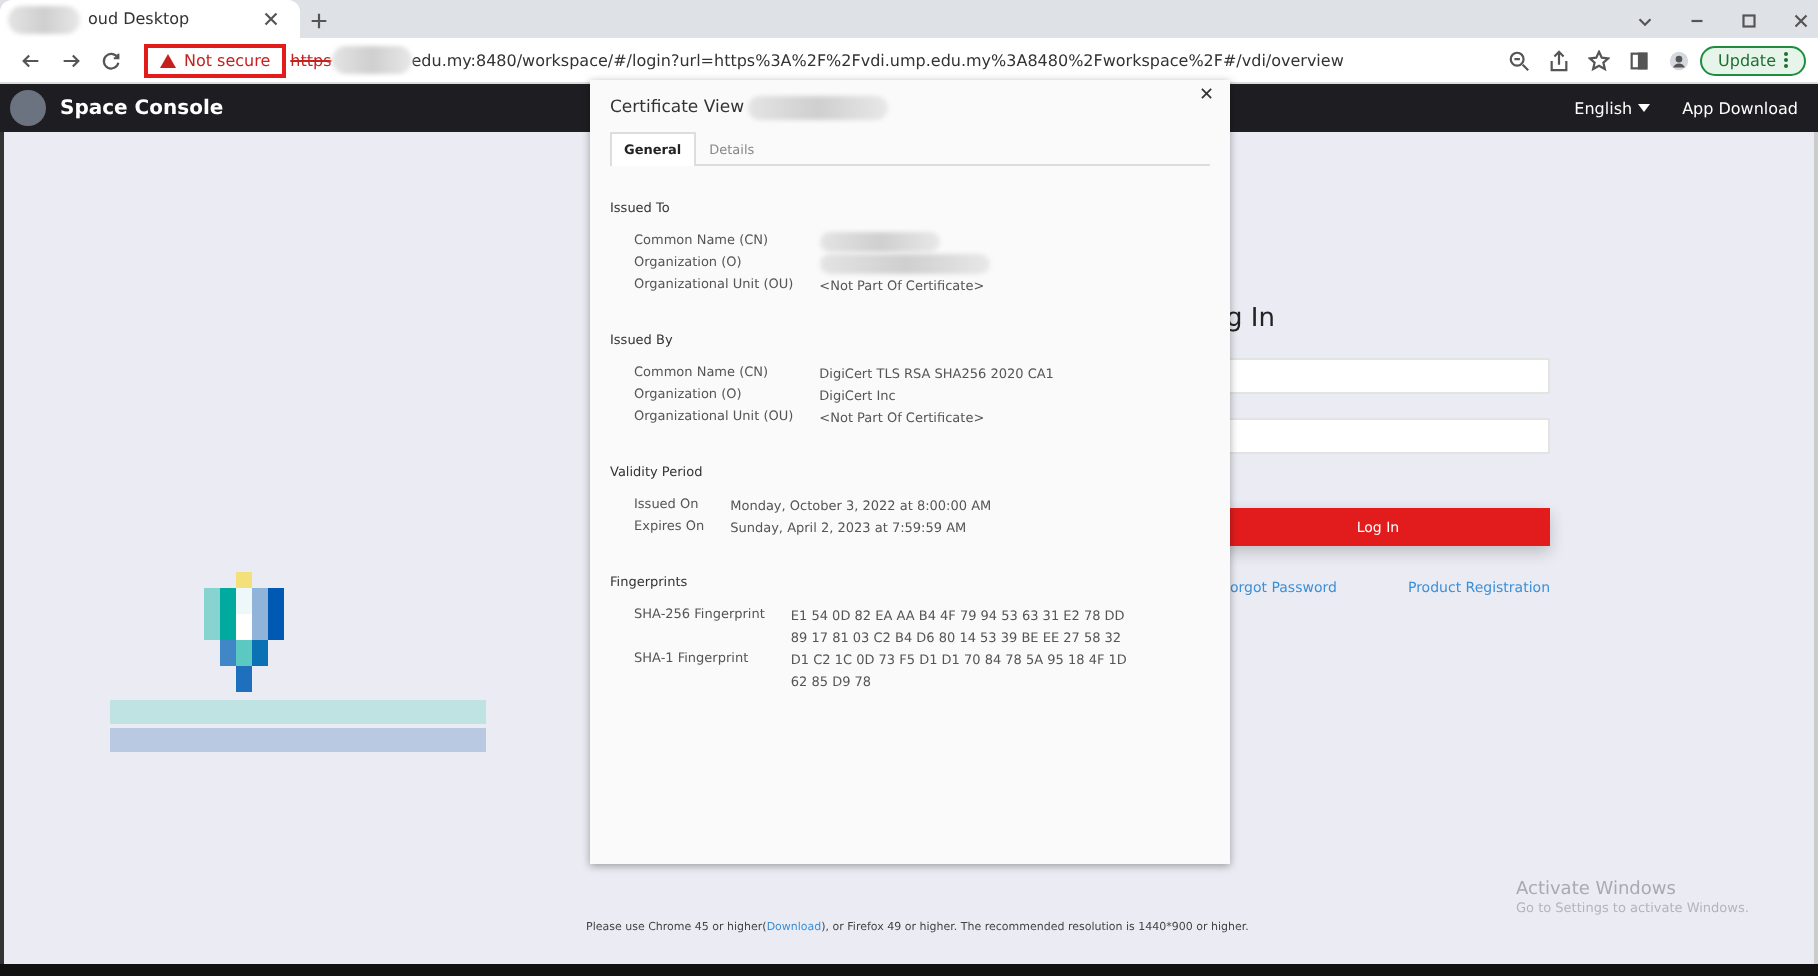 The image size is (1818, 976). Describe the element at coordinates (311, 60) in the screenshot. I see `url-scheme: https` at that location.